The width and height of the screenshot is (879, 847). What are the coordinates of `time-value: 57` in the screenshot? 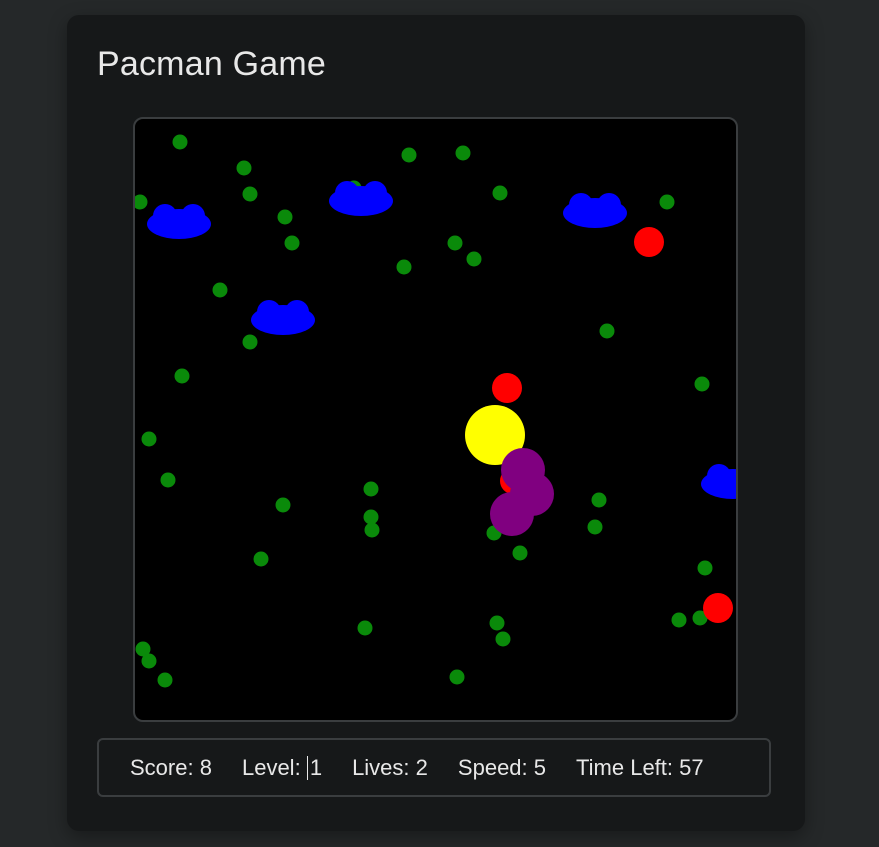 It's located at (691, 767).